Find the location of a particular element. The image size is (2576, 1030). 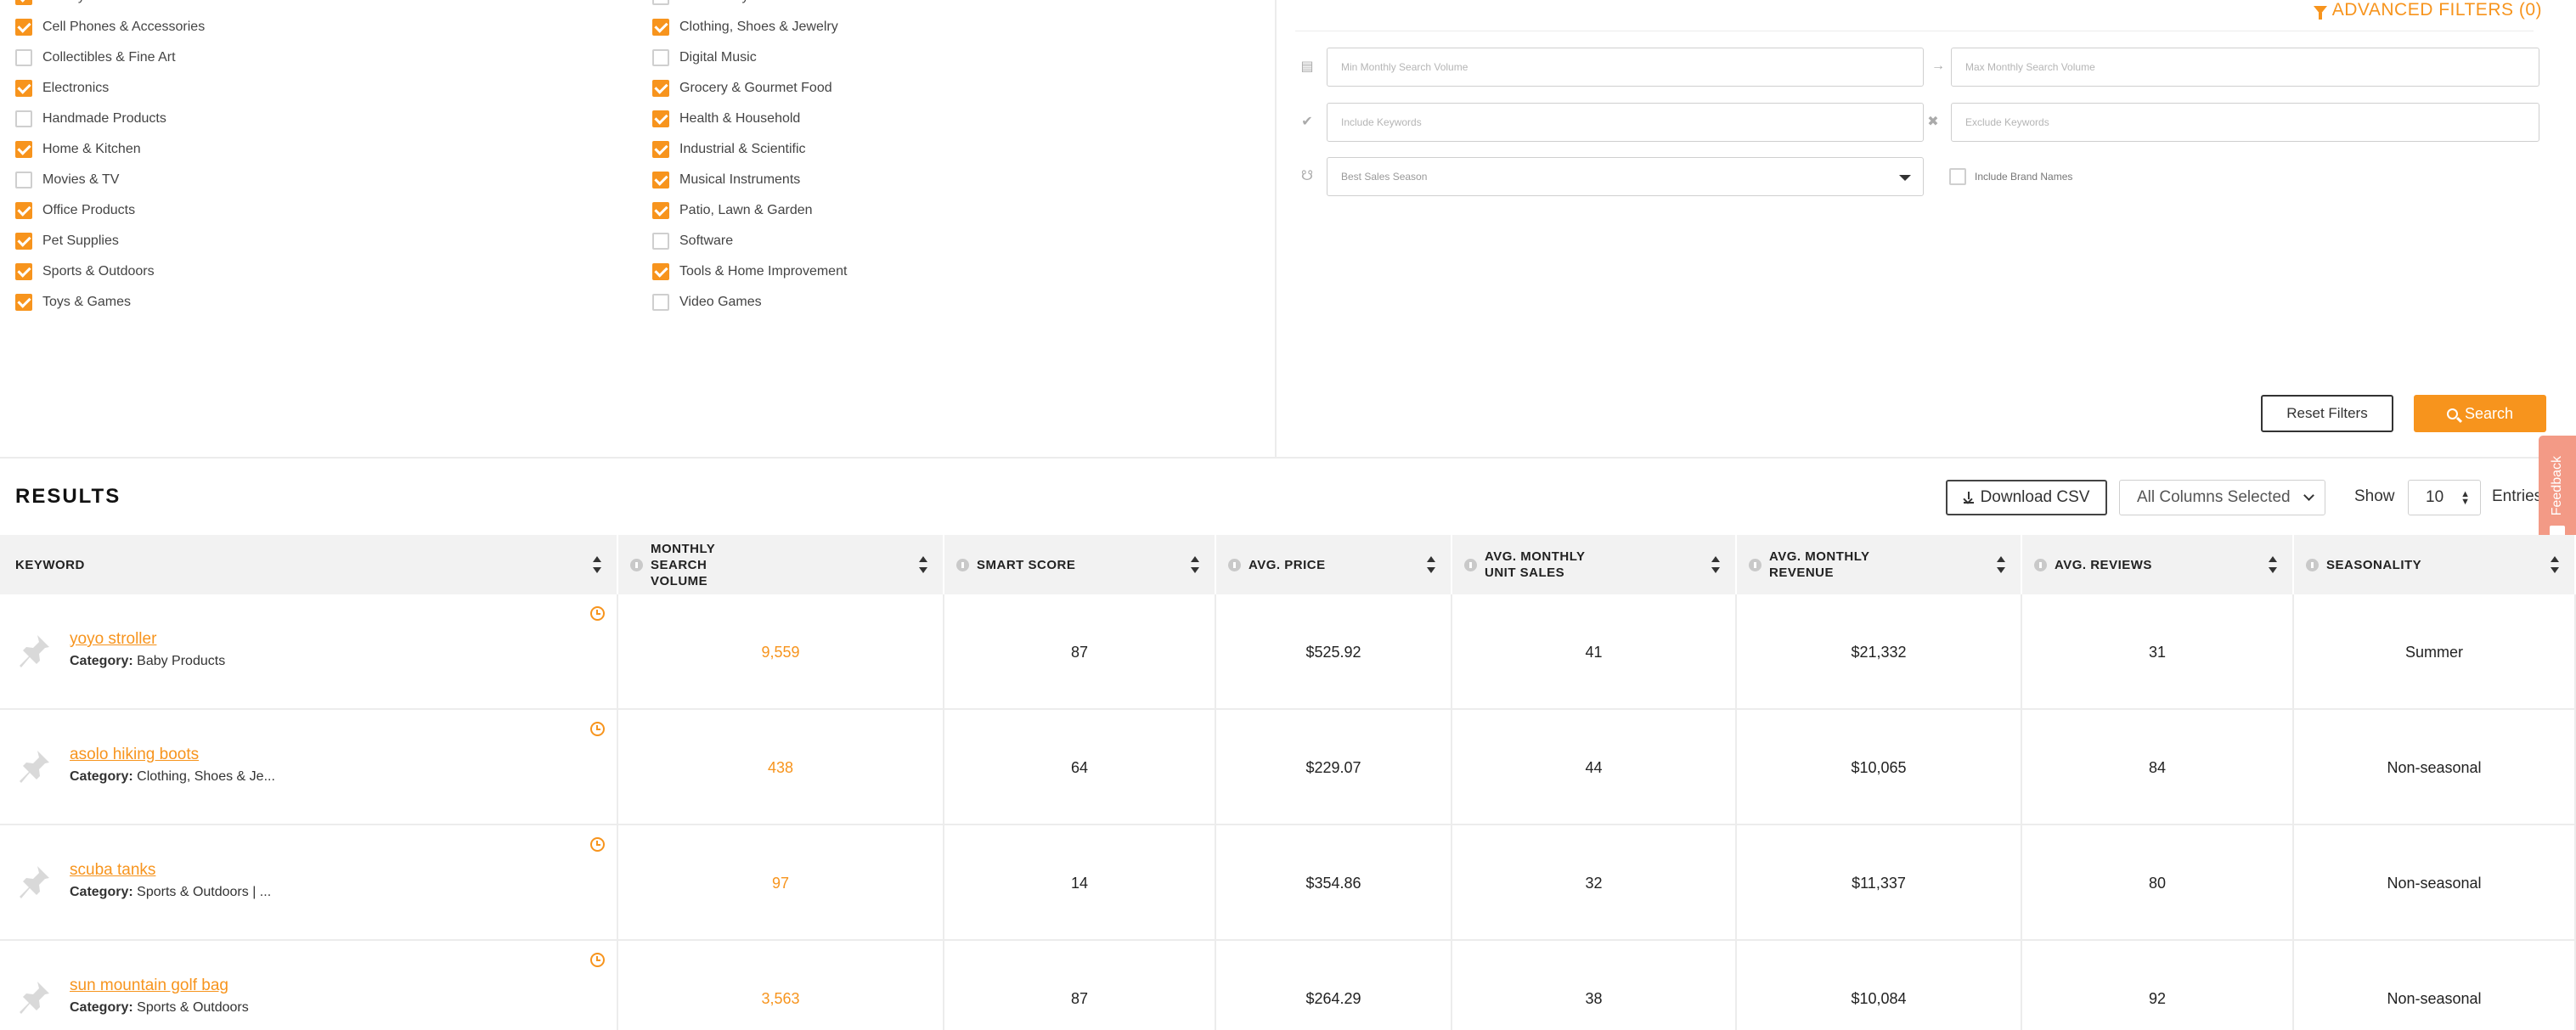

units-cell: 41 is located at coordinates (1594, 652).